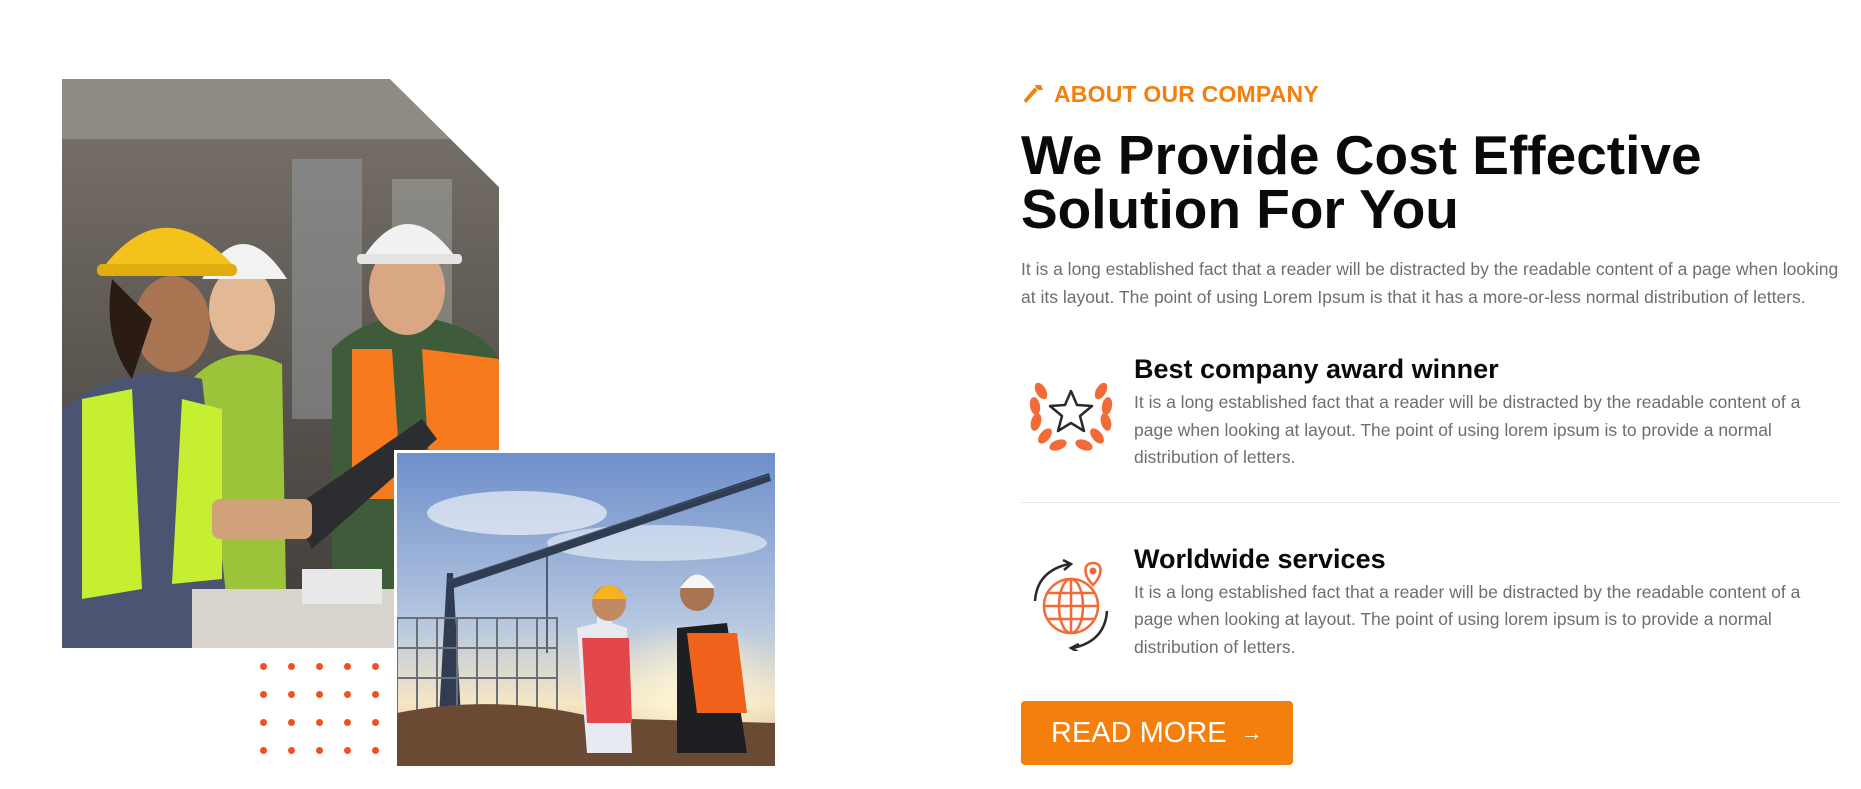 The width and height of the screenshot is (1861, 789). Describe the element at coordinates (1316, 369) in the screenshot. I see `feature-title: Best company award winner` at that location.